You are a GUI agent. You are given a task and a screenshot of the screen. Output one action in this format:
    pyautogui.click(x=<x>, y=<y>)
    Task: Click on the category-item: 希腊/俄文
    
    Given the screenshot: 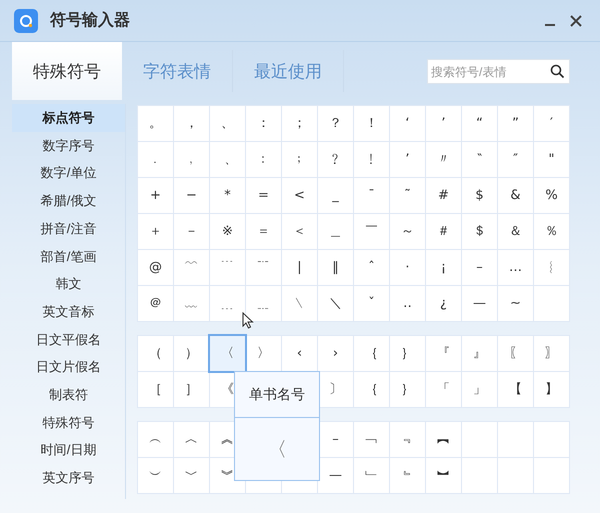 What is the action you would take?
    pyautogui.click(x=68, y=201)
    